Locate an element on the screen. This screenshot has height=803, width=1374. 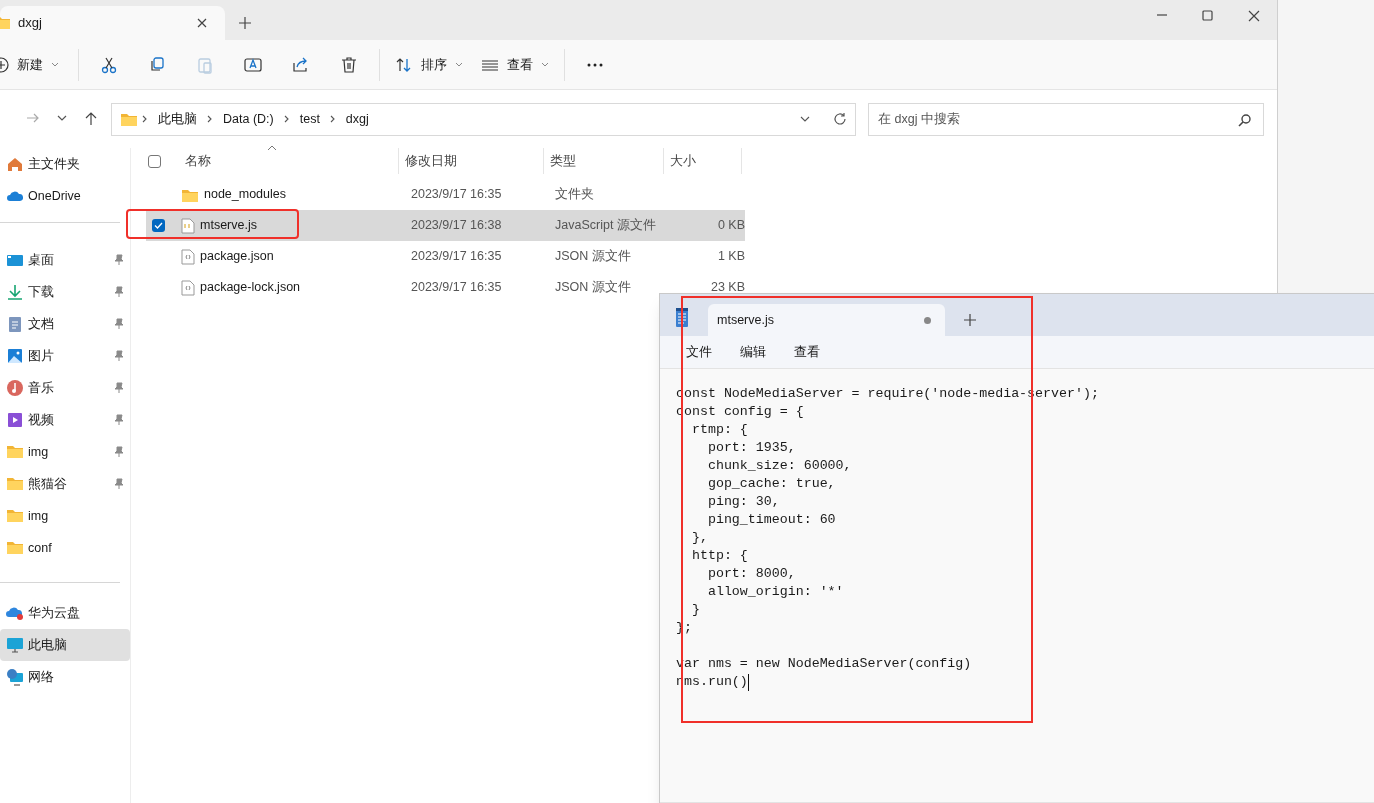
sidebar-item: OneDrive is located at coordinates (65, 196).